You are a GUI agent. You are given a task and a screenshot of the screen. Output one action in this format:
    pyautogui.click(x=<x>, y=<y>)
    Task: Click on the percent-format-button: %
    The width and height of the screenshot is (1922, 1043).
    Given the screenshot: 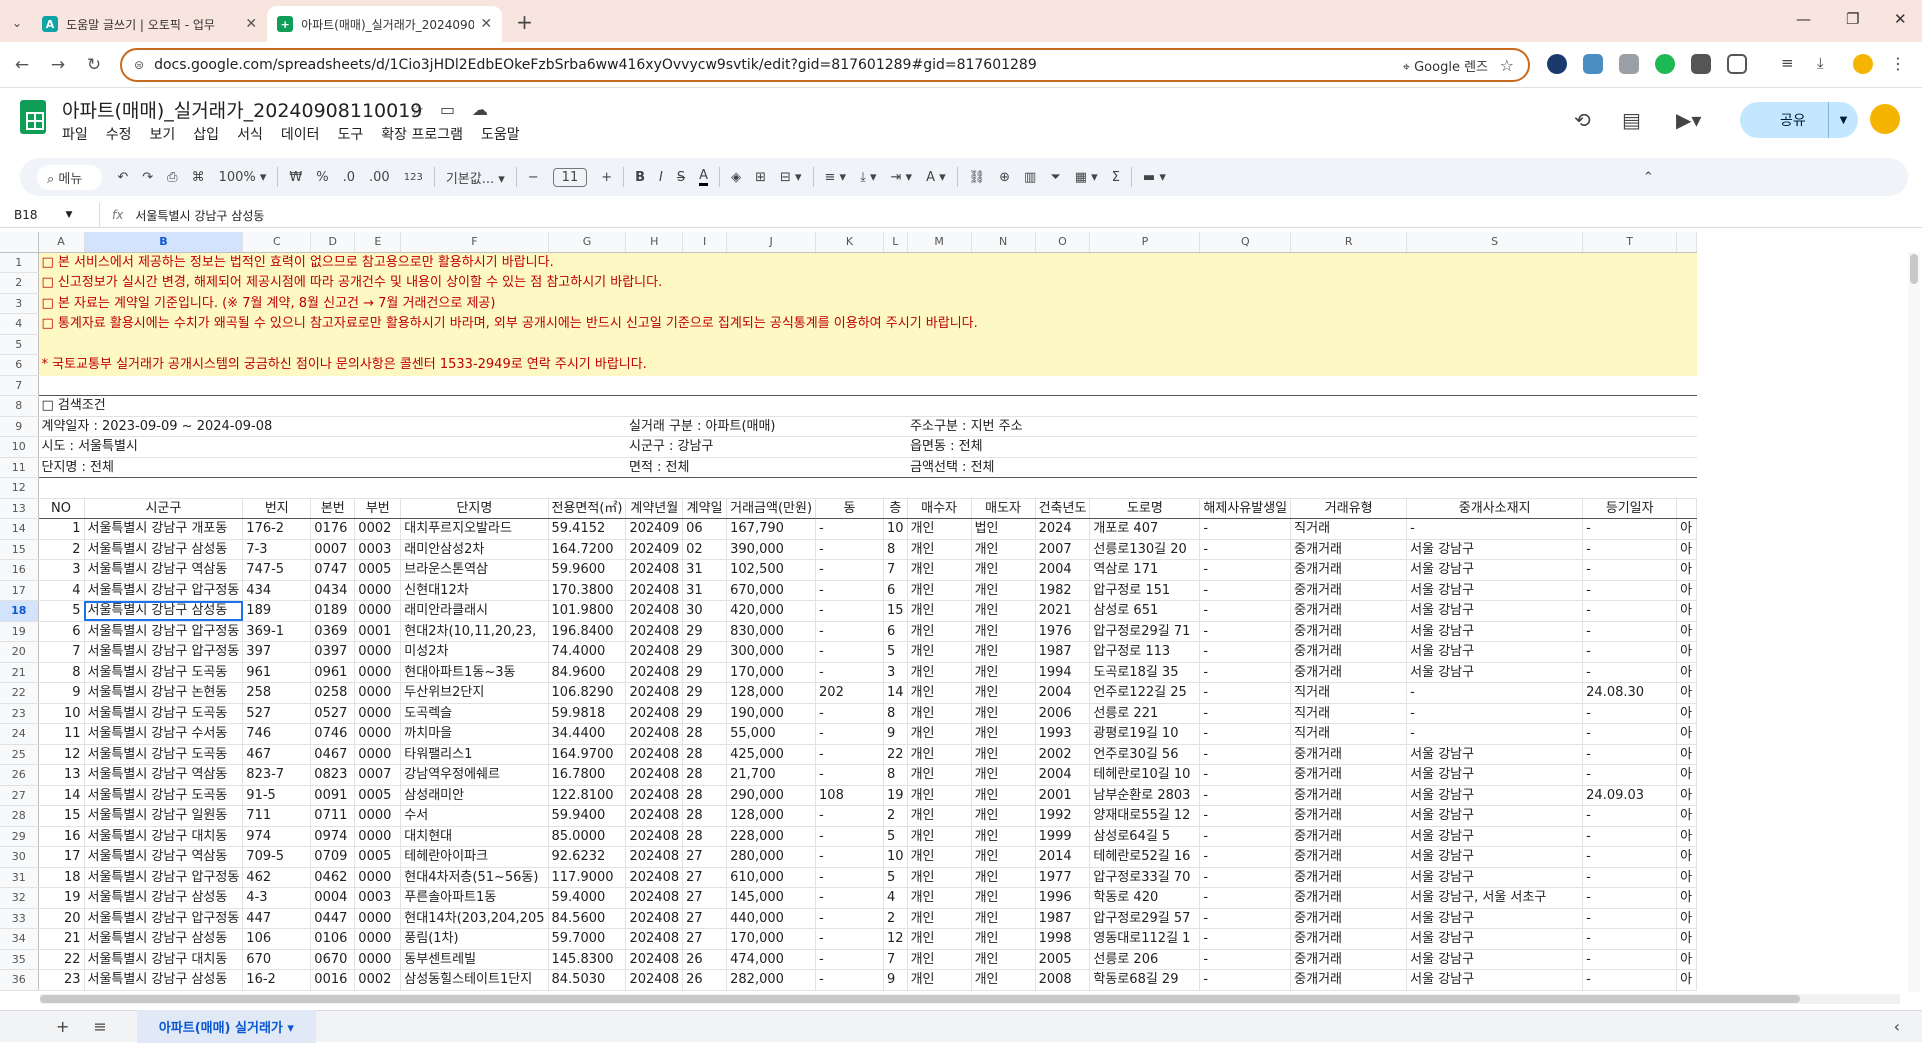 What is the action you would take?
    pyautogui.click(x=322, y=177)
    